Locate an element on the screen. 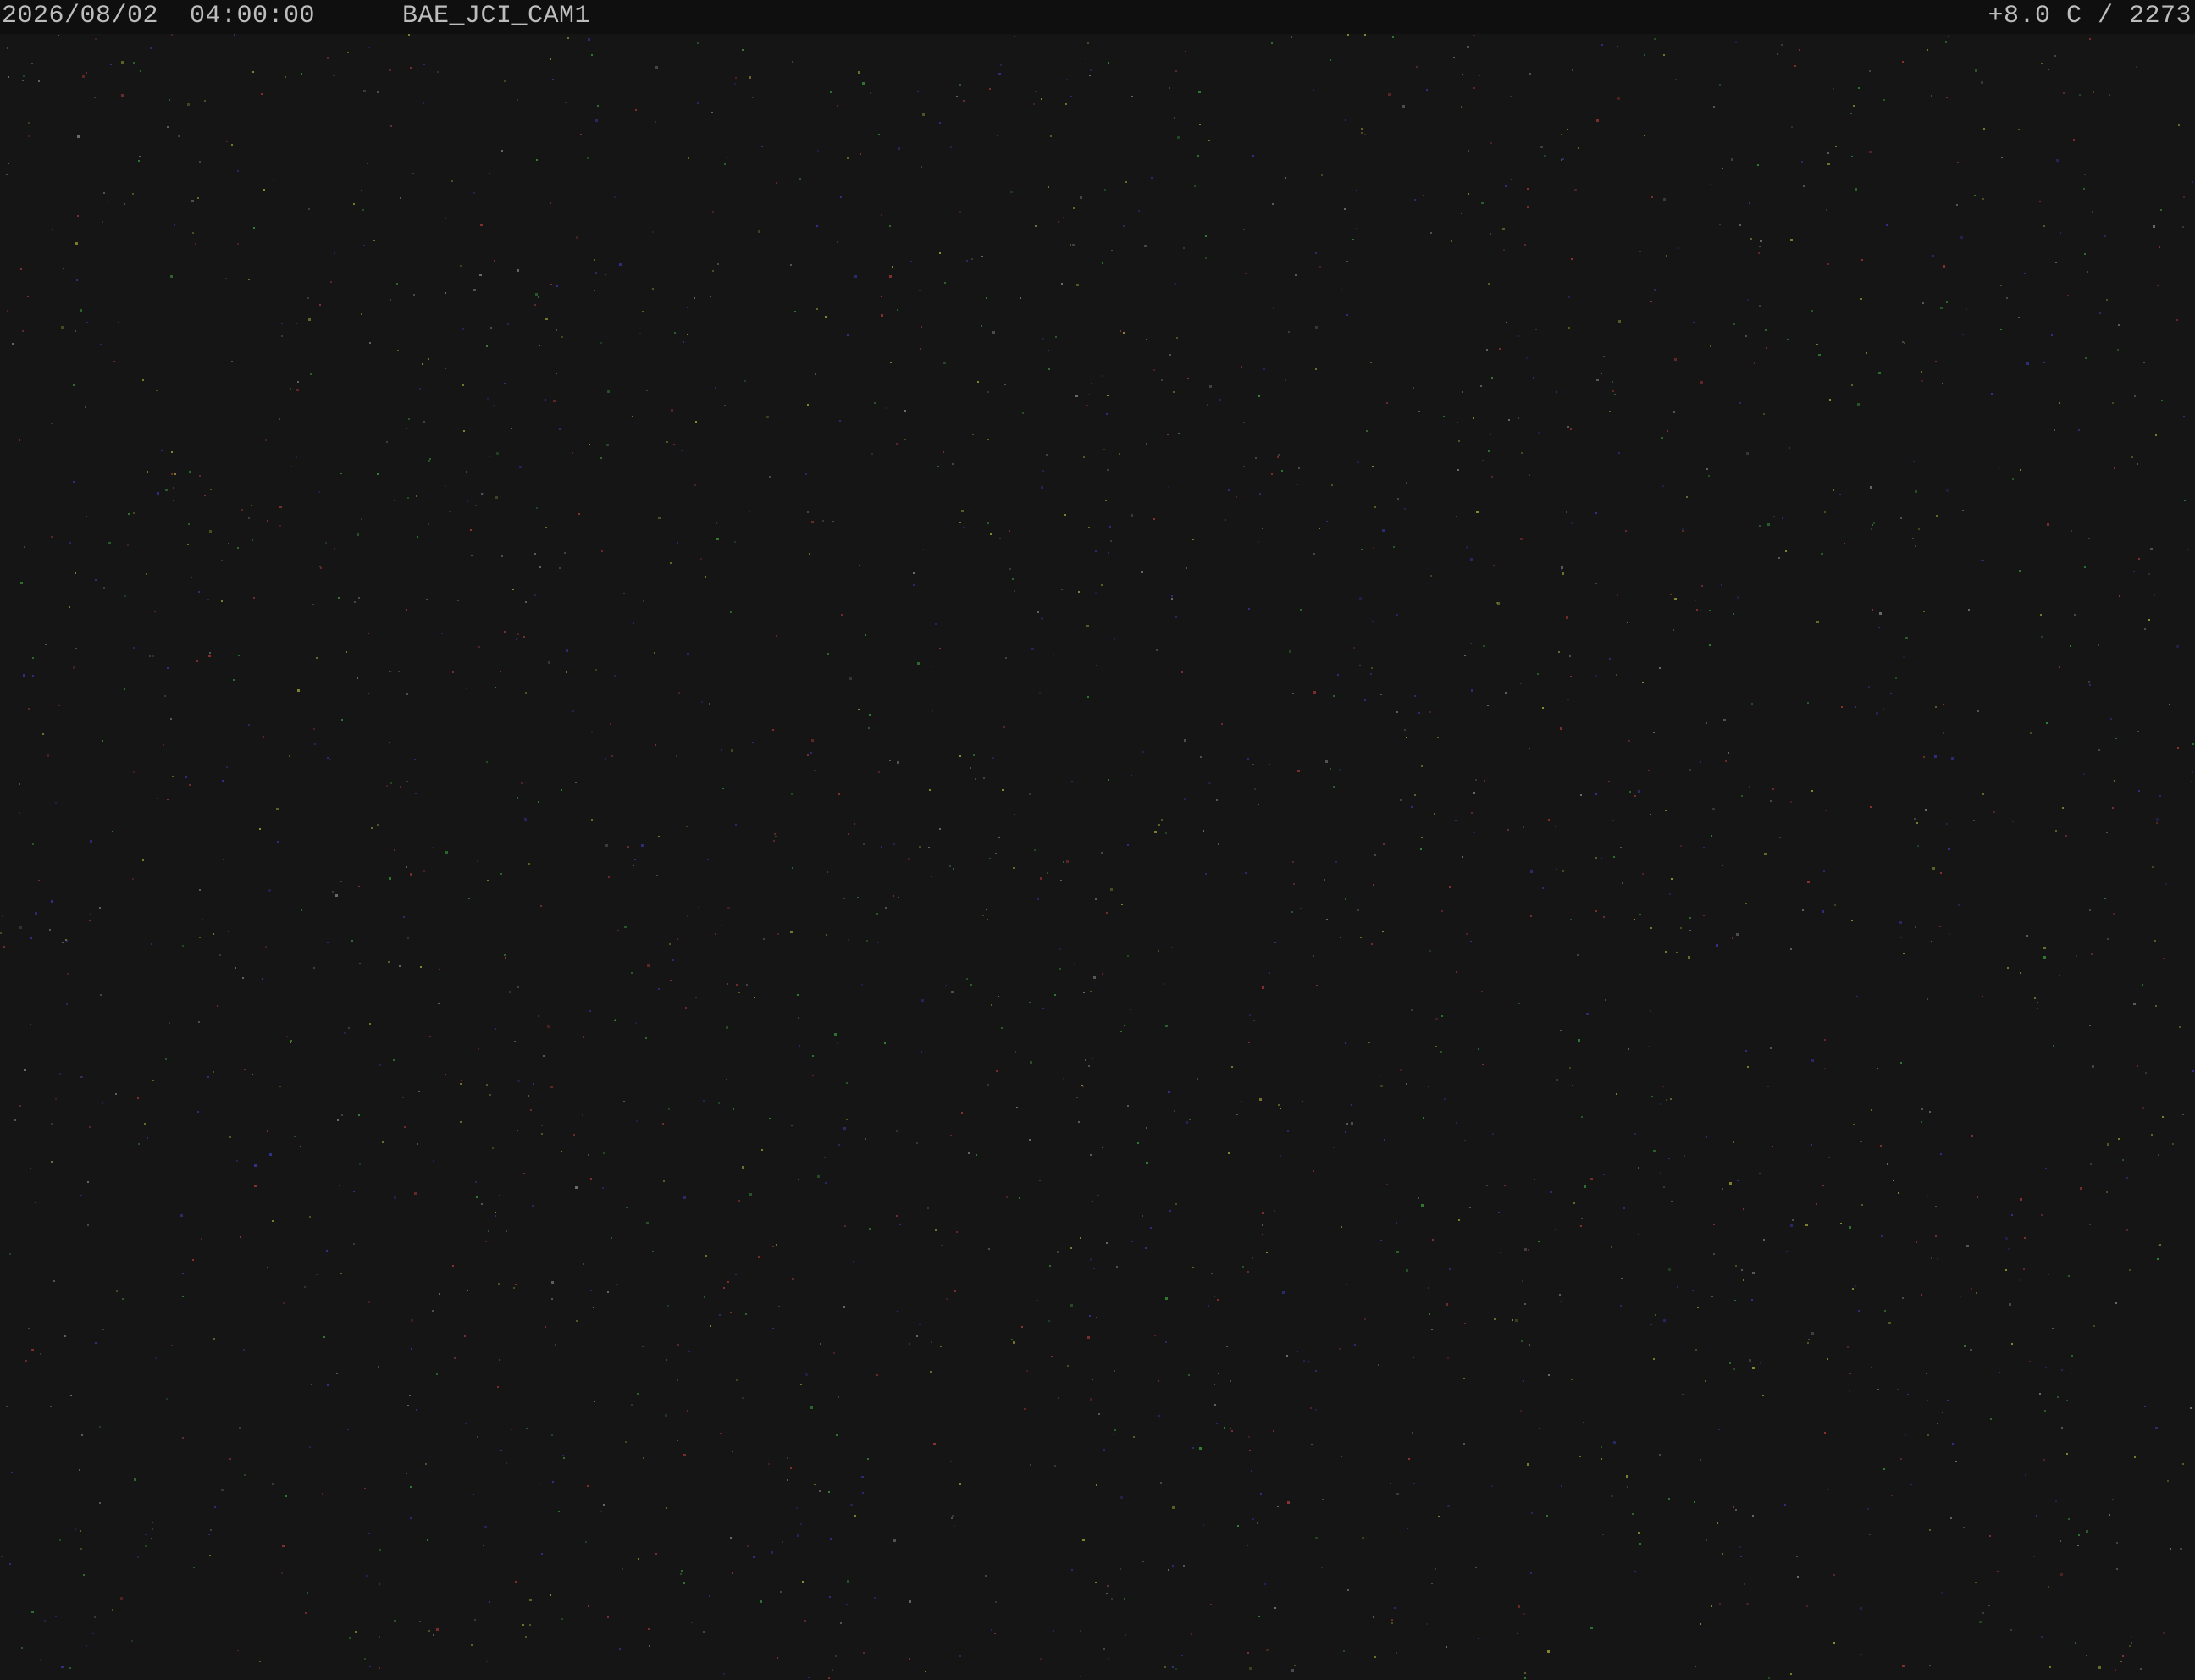 The height and width of the screenshot is (1680, 2195). camera-name: BAE_JCI_CAM1 is located at coordinates (496, 16).